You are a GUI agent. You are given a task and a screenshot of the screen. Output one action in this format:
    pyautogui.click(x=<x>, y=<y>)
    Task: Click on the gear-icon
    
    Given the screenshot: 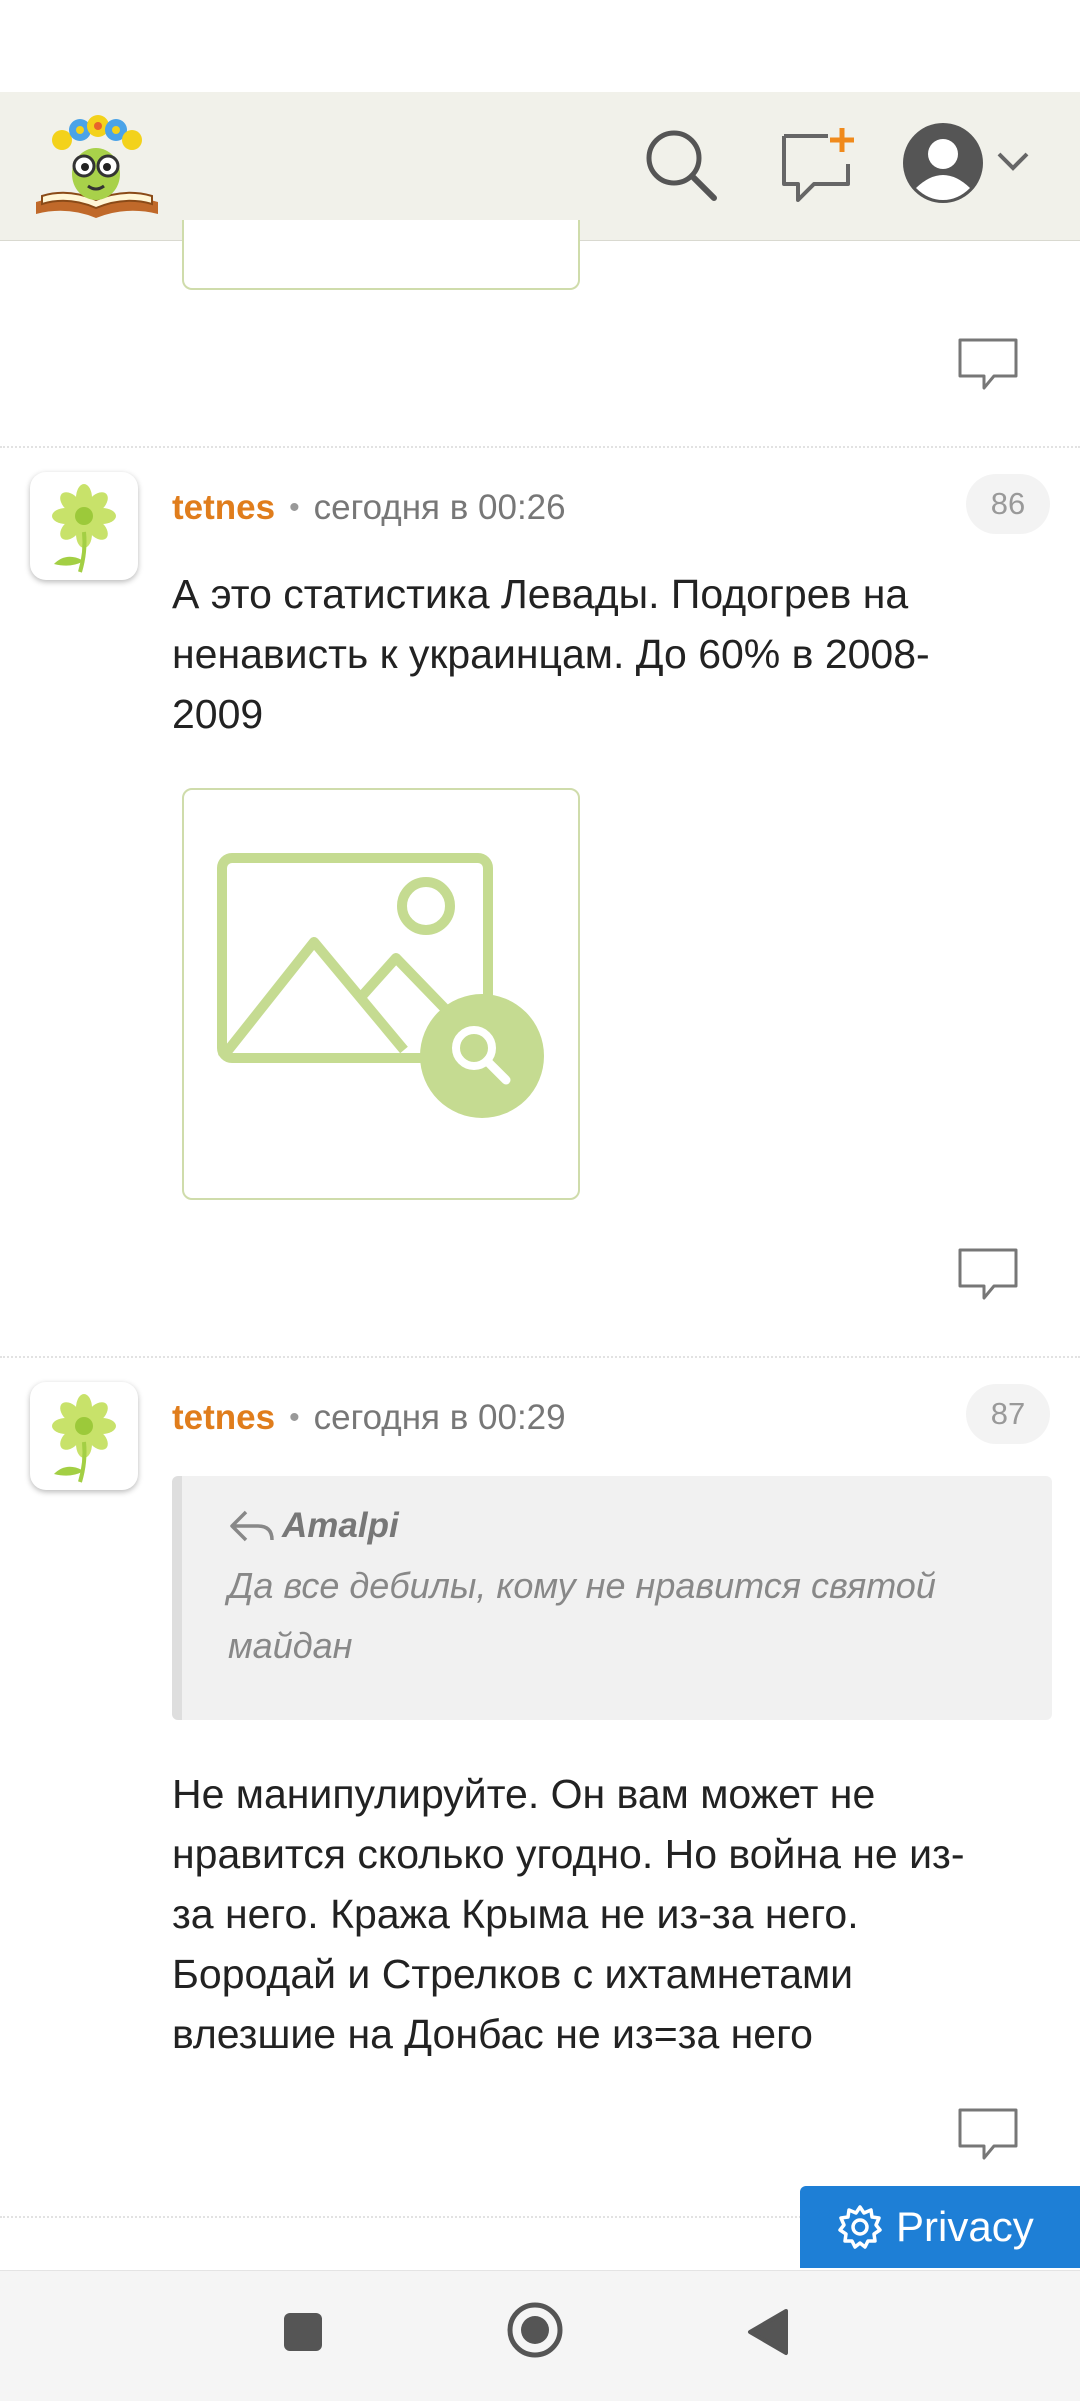 What is the action you would take?
    pyautogui.click(x=860, y=2227)
    